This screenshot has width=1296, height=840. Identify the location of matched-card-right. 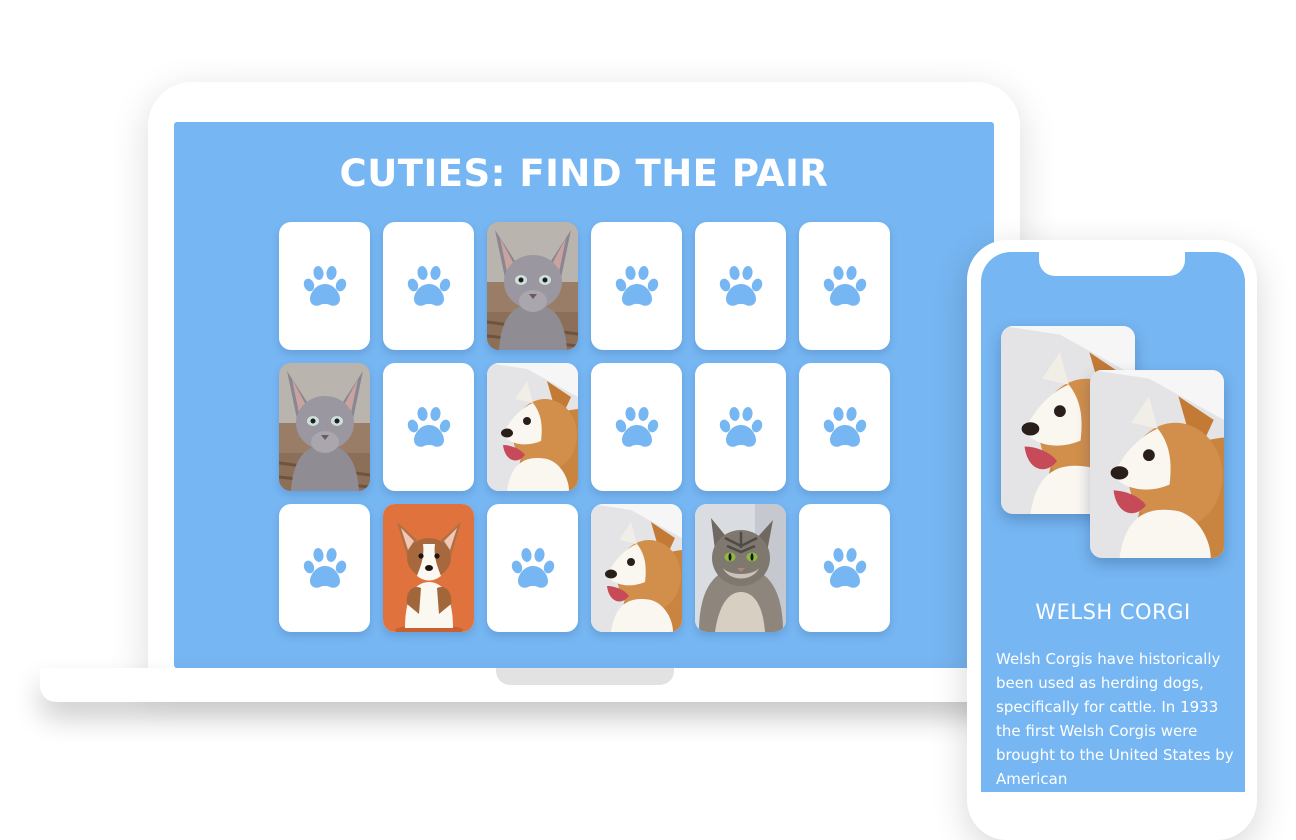
(1157, 464).